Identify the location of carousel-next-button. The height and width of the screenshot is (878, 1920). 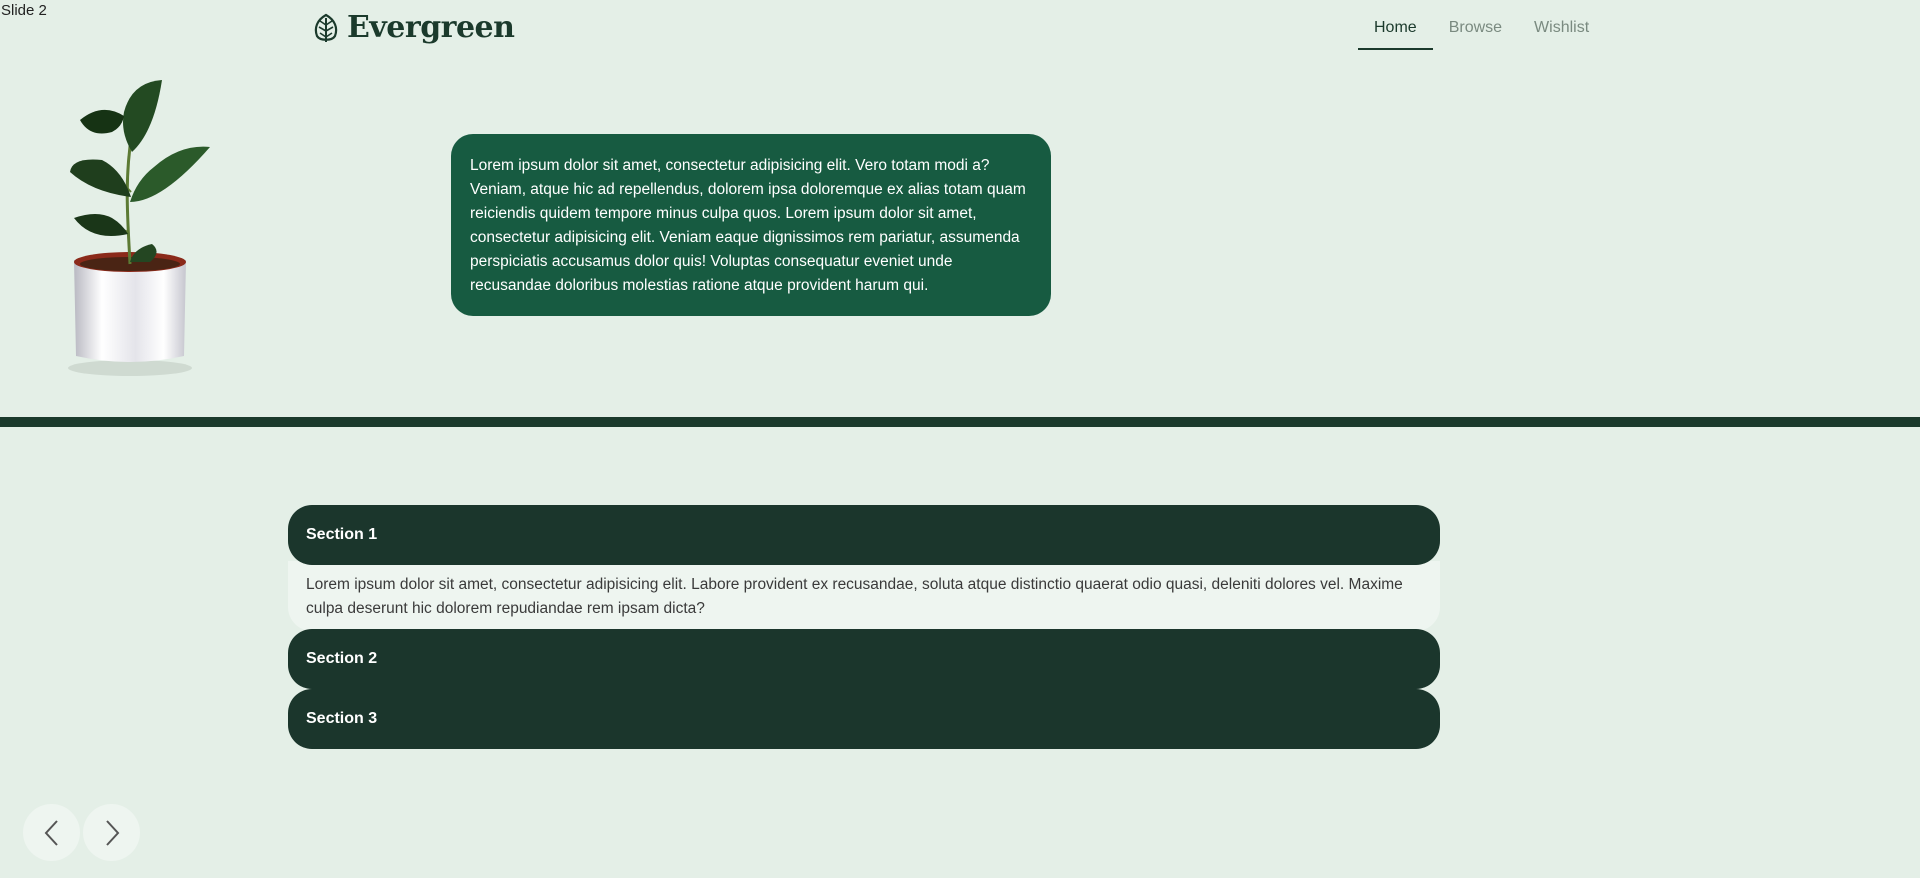
(111, 832).